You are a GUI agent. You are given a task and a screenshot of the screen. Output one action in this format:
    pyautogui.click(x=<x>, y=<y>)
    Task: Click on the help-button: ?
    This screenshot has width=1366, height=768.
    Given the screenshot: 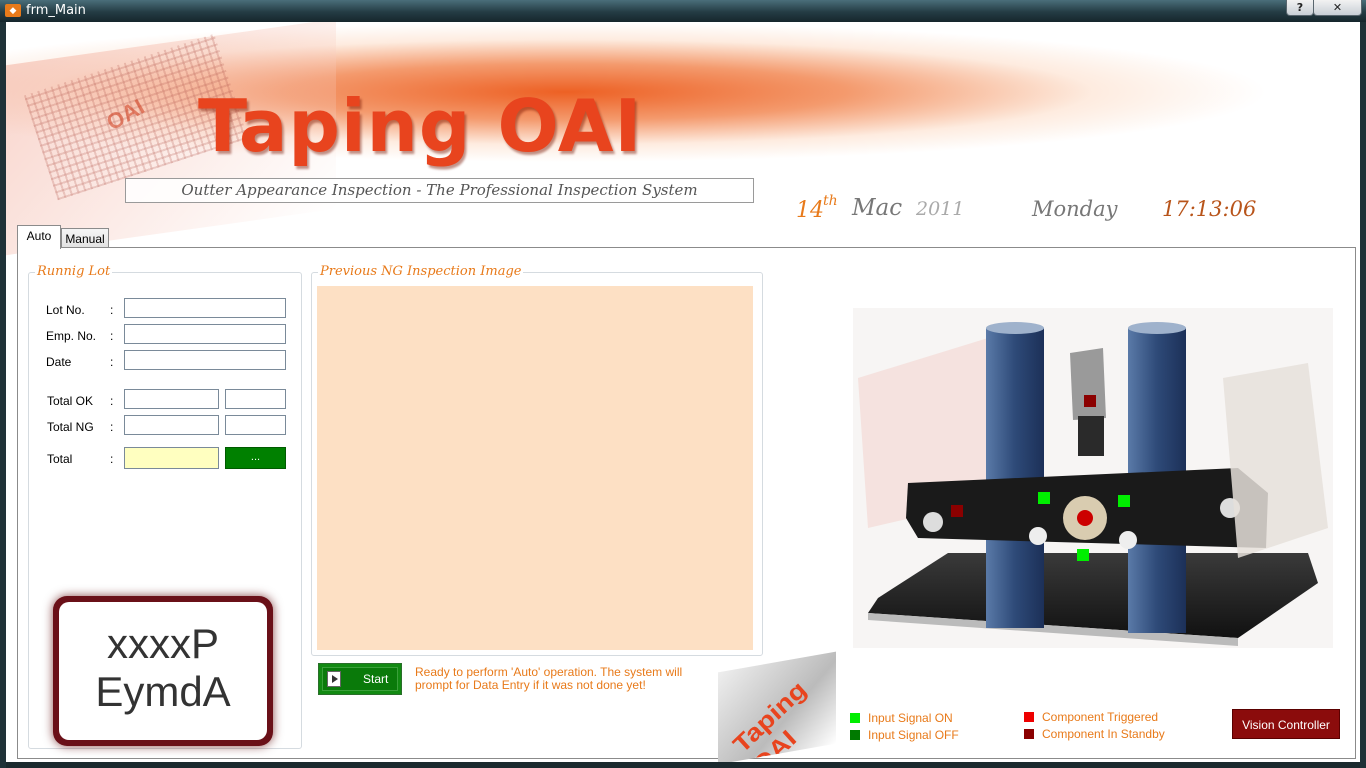 What is the action you would take?
    pyautogui.click(x=1300, y=8)
    